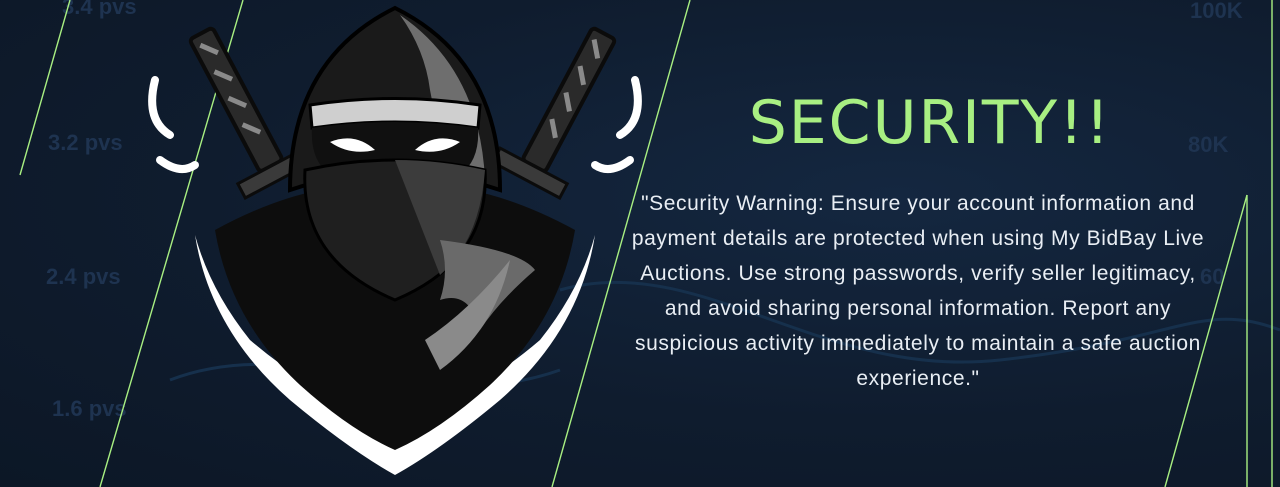 The width and height of the screenshot is (1280, 487). What do you see at coordinates (930, 123) in the screenshot?
I see `page-title: SECURITY!!` at bounding box center [930, 123].